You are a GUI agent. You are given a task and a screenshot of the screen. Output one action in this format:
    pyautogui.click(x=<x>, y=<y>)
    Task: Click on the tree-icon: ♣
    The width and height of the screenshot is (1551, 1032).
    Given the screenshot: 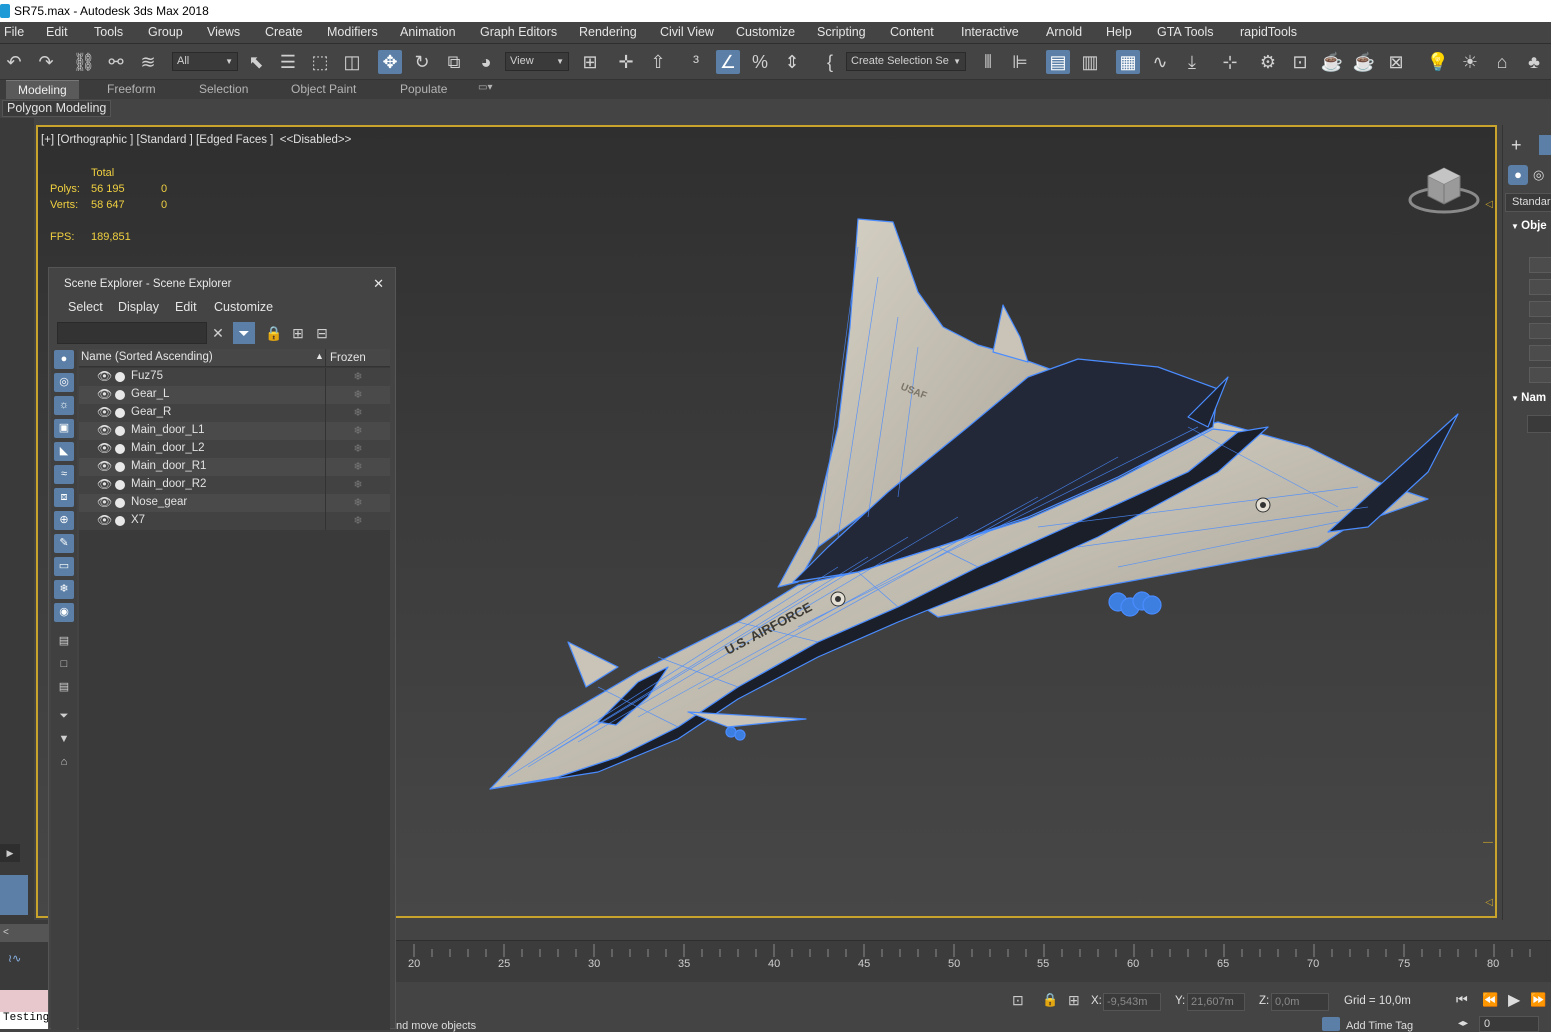 What is the action you would take?
    pyautogui.click(x=1534, y=62)
    